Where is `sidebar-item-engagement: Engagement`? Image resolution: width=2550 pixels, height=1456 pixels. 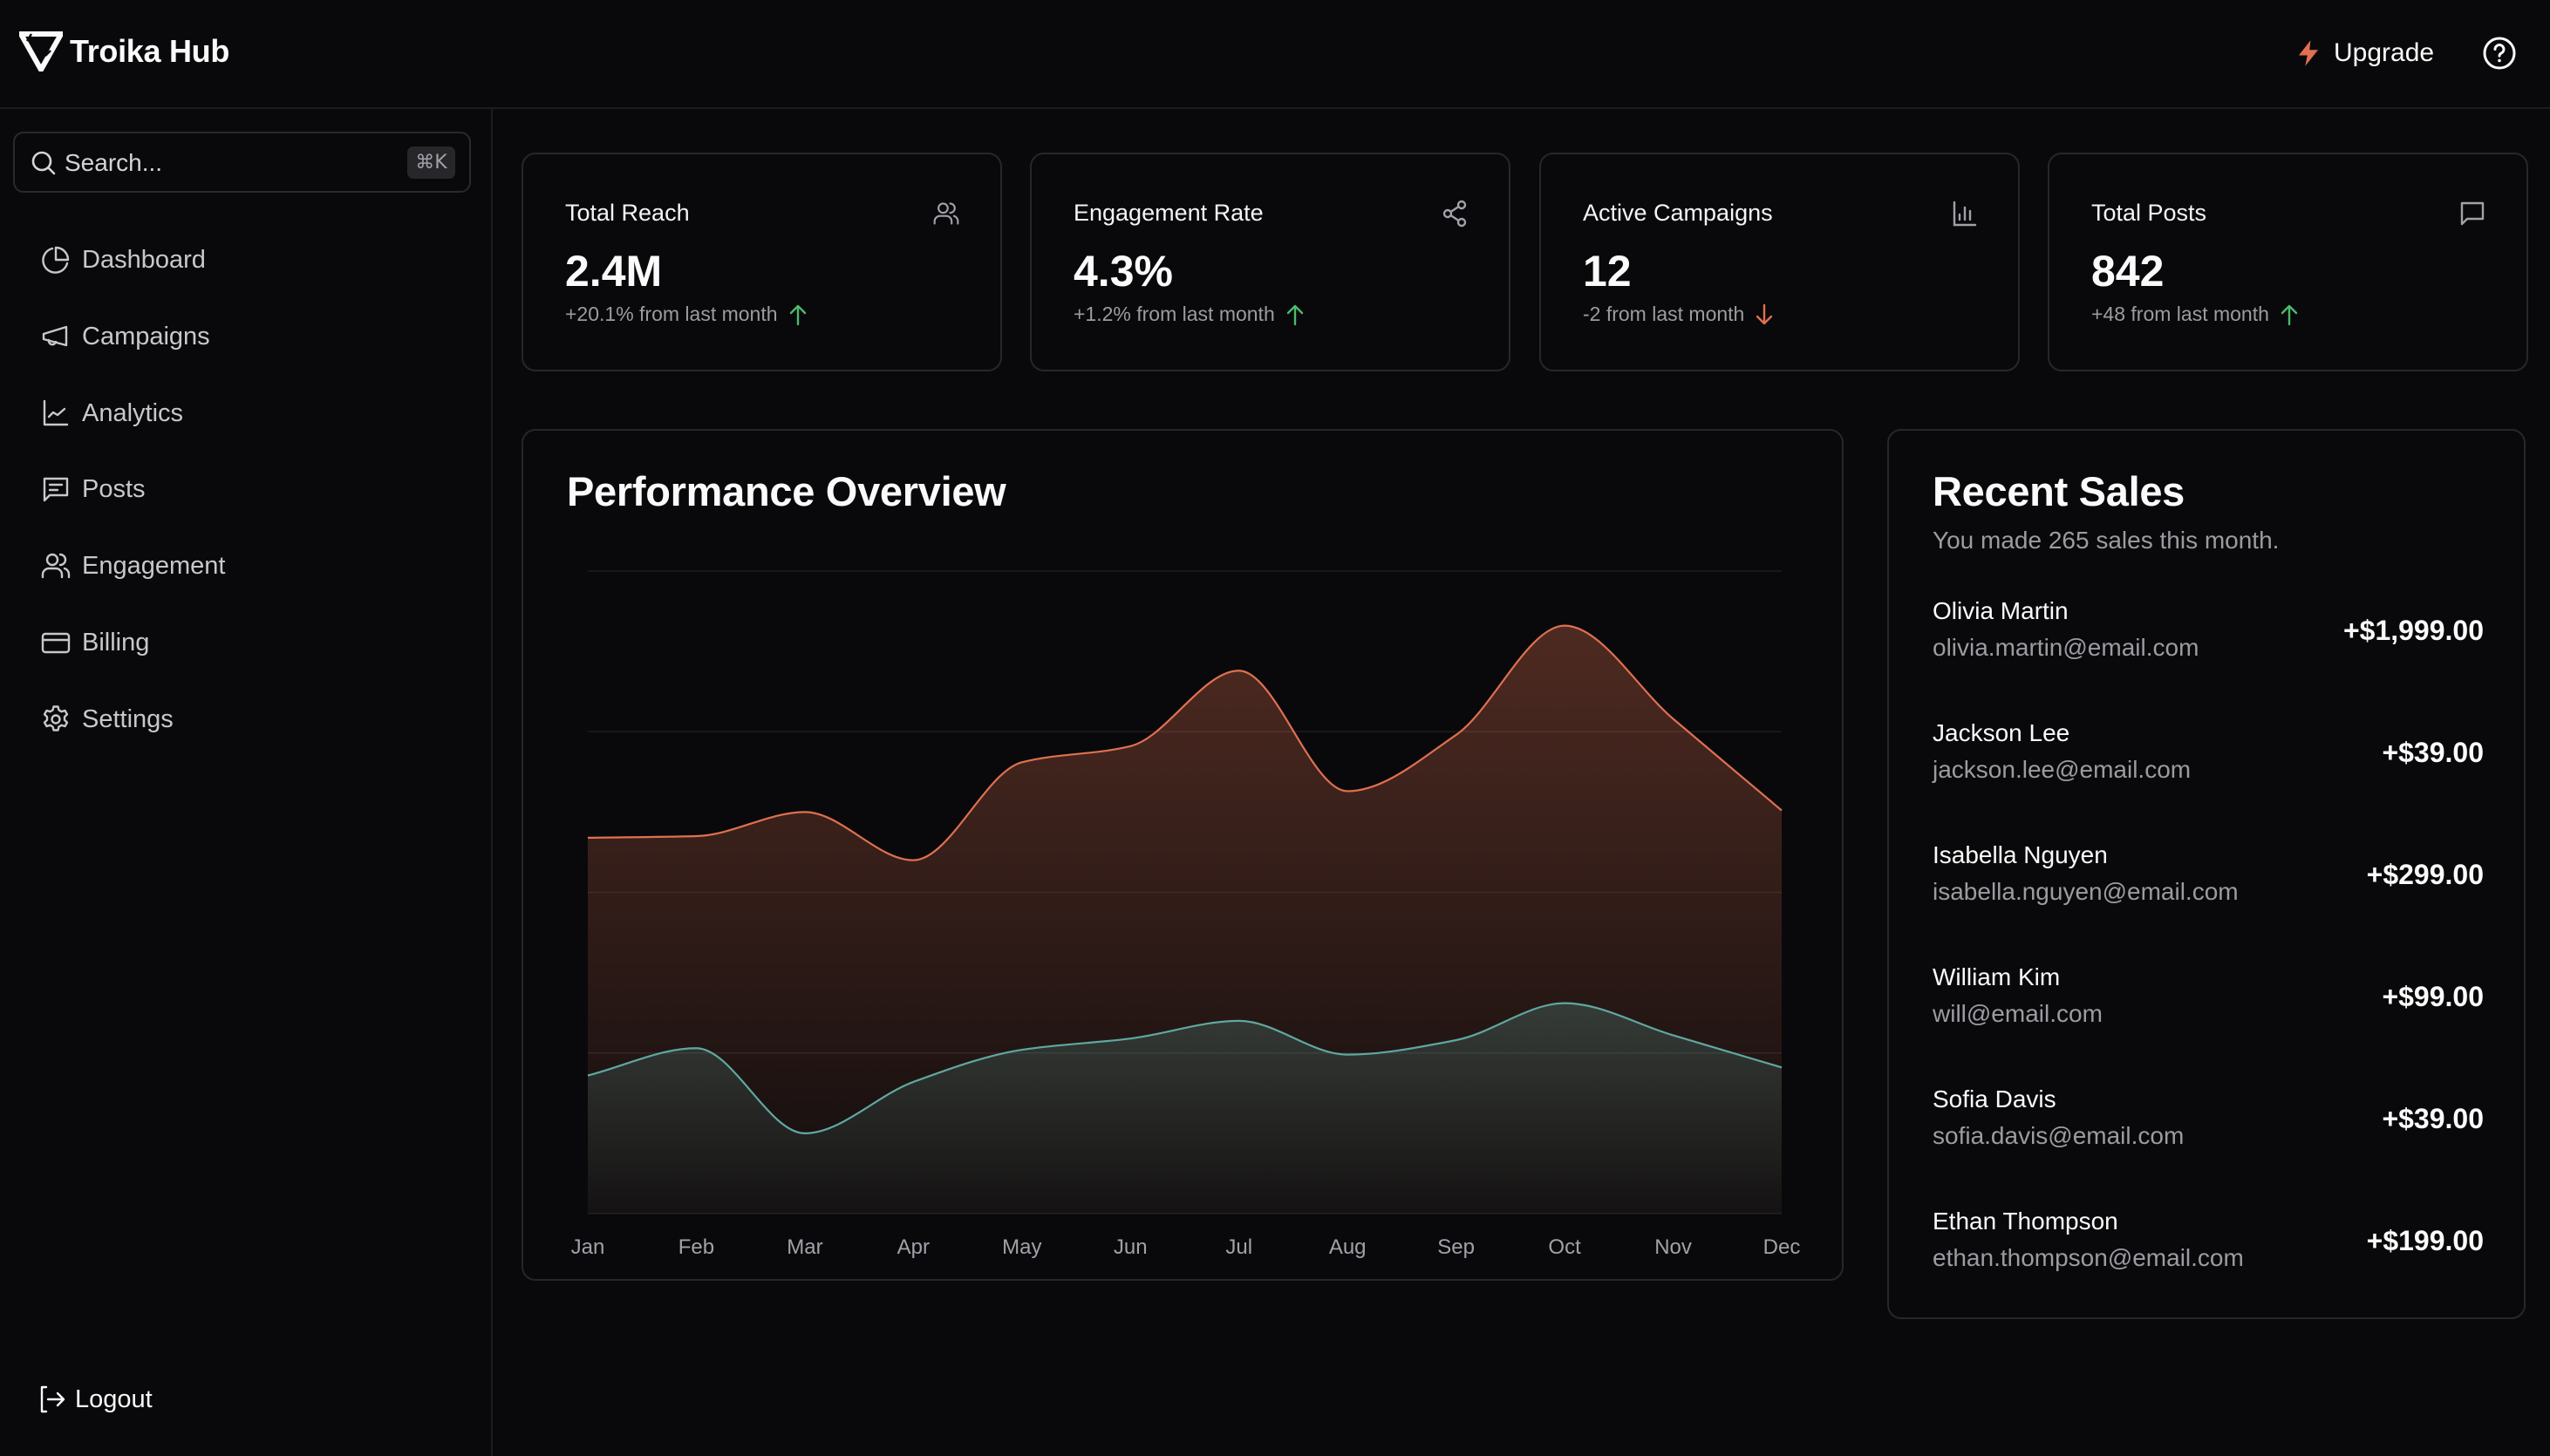
sidebar-item-engagement: Engagement is located at coordinates (244, 566).